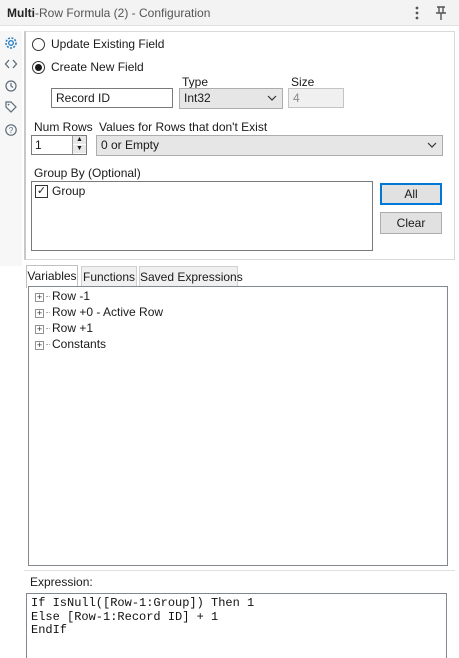 The width and height of the screenshot is (459, 658). Describe the element at coordinates (61, 582) in the screenshot. I see `expression-label: Expression:` at that location.